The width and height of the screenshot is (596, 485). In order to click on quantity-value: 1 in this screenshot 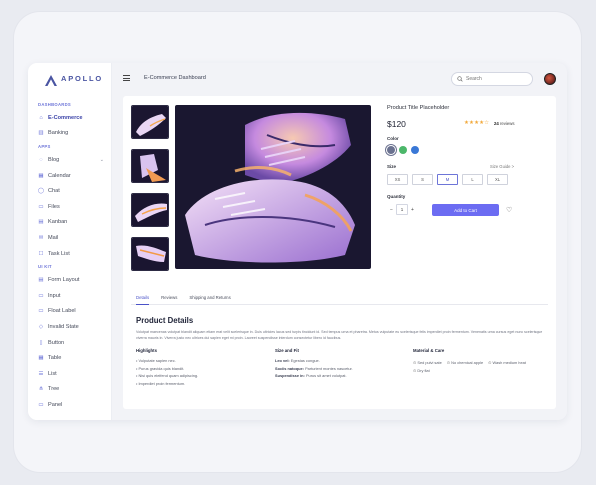, I will do `click(402, 209)`.